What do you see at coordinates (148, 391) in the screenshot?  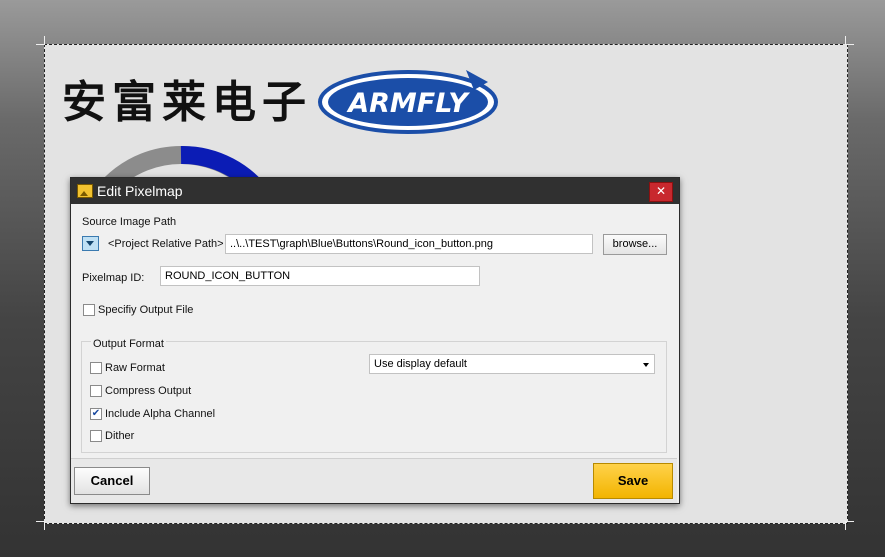 I see `compress-output-label: Compress Output` at bounding box center [148, 391].